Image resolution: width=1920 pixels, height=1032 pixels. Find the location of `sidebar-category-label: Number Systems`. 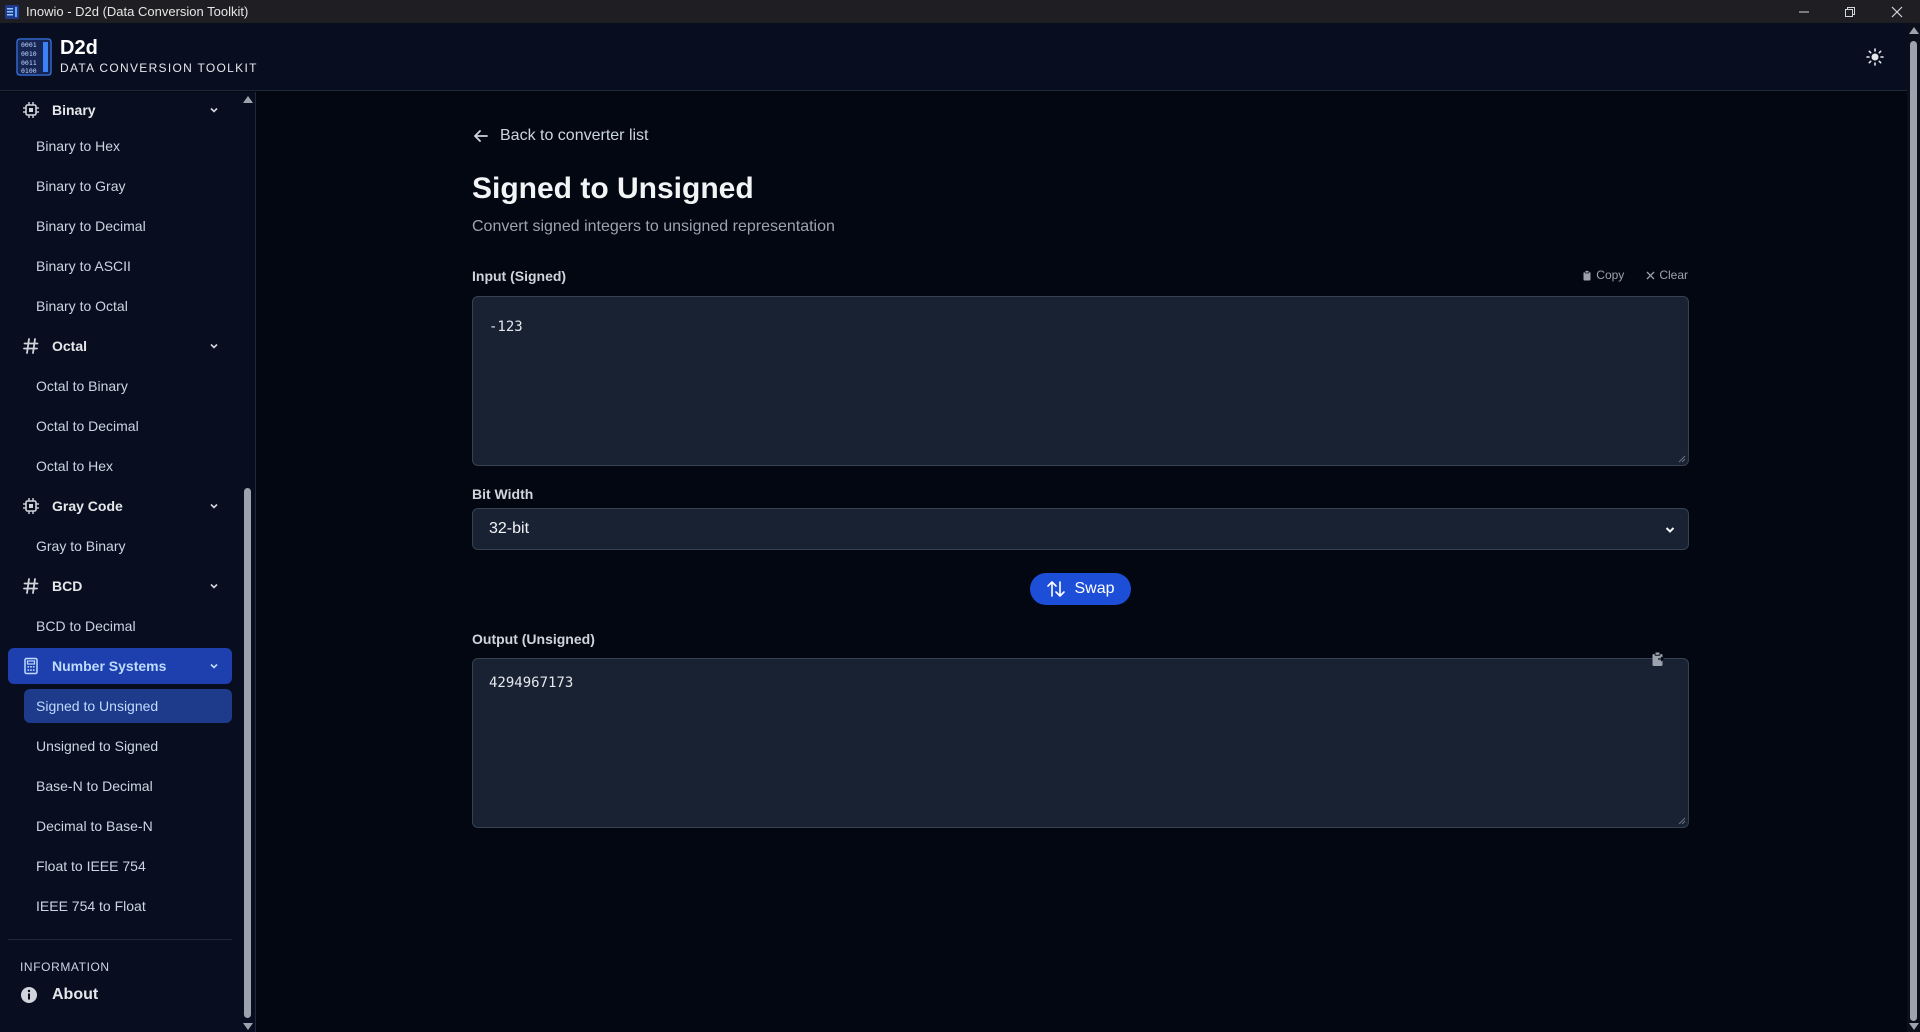

sidebar-category-label: Number Systems is located at coordinates (109, 666).